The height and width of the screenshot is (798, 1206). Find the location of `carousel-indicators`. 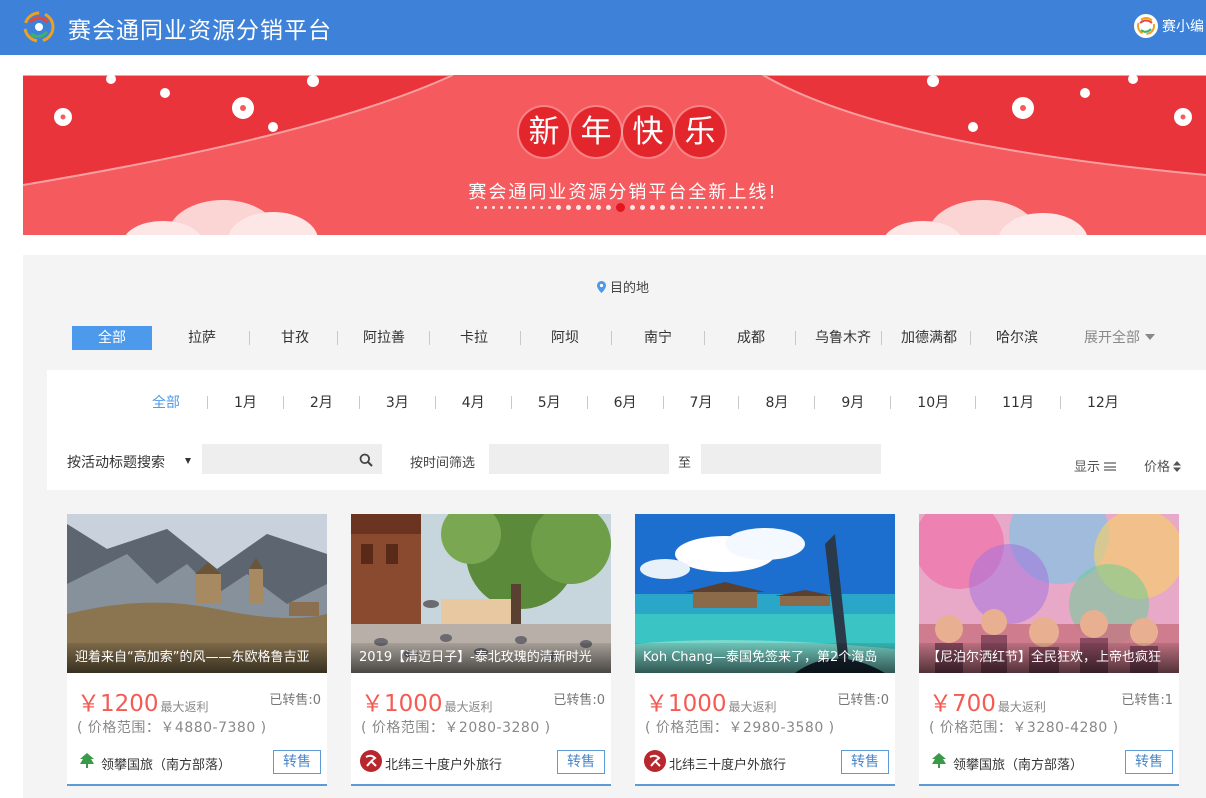

carousel-indicators is located at coordinates (619, 207).